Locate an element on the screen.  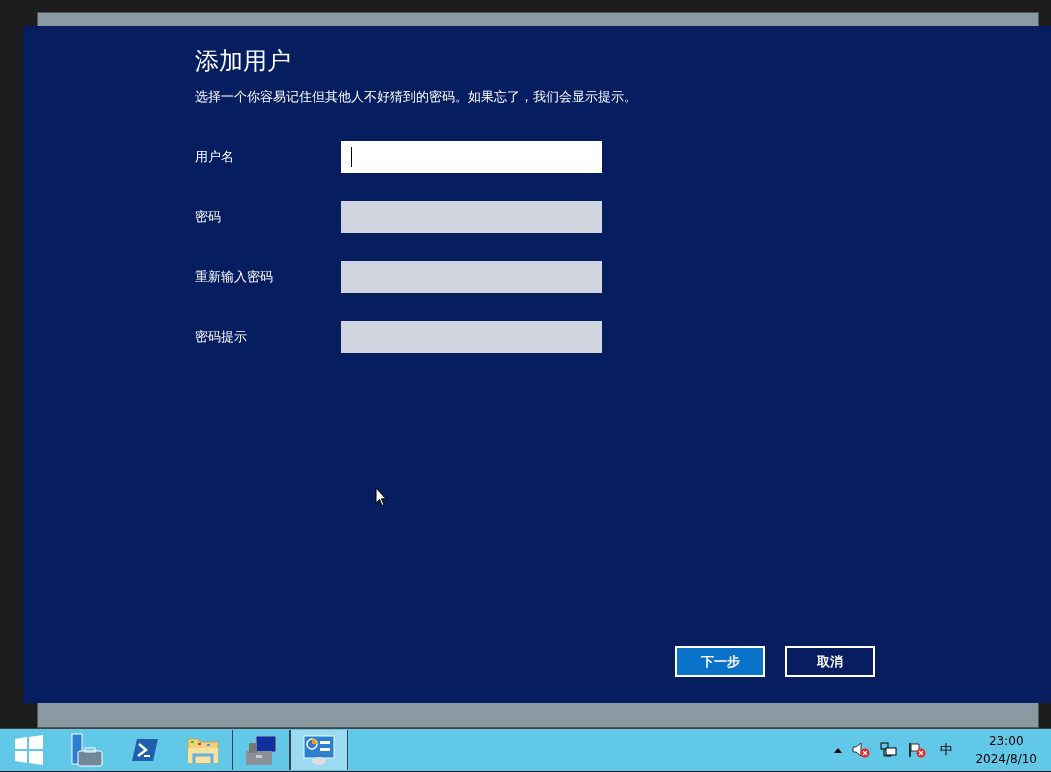
computer-toolbox-icon is located at coordinates (261, 750).